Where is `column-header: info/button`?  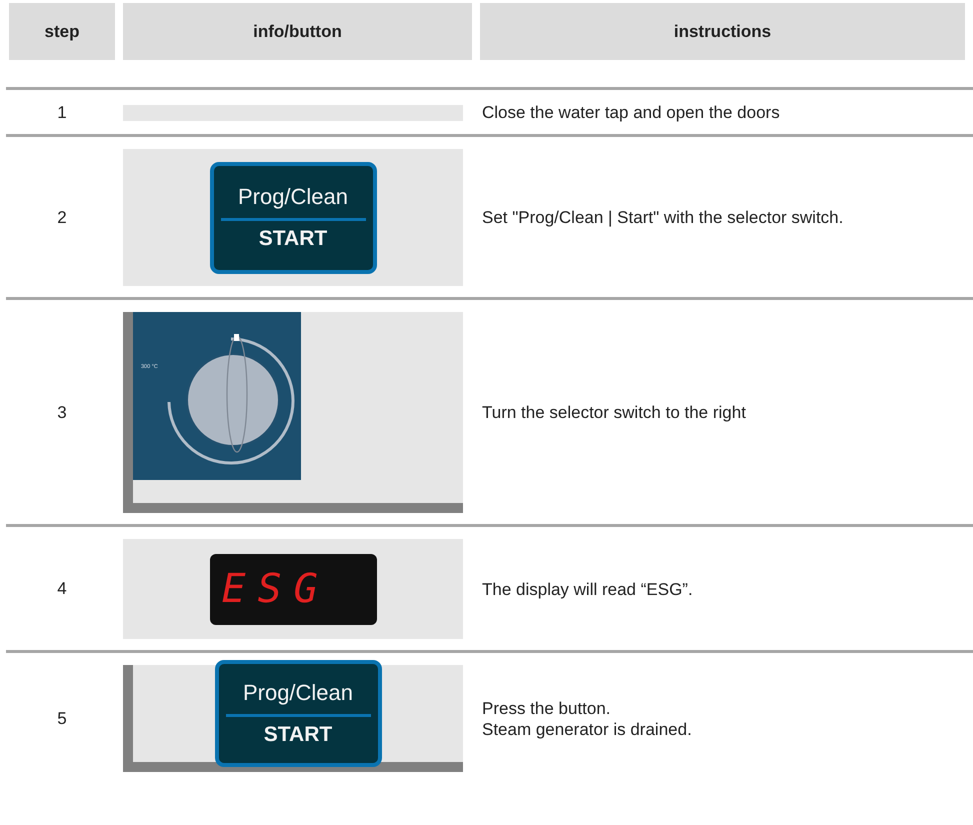 column-header: info/button is located at coordinates (297, 31).